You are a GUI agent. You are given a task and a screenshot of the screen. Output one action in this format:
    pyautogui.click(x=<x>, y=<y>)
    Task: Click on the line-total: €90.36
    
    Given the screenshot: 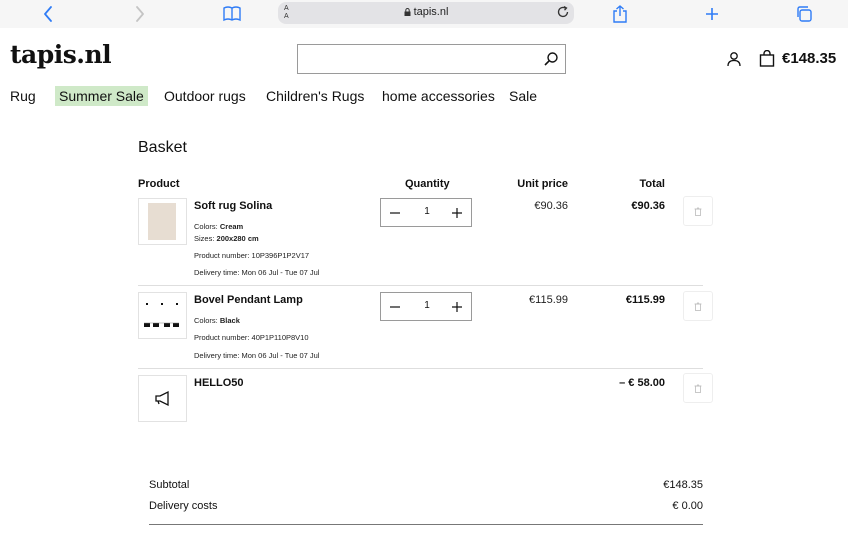 What is the action you would take?
    pyautogui.click(x=648, y=206)
    